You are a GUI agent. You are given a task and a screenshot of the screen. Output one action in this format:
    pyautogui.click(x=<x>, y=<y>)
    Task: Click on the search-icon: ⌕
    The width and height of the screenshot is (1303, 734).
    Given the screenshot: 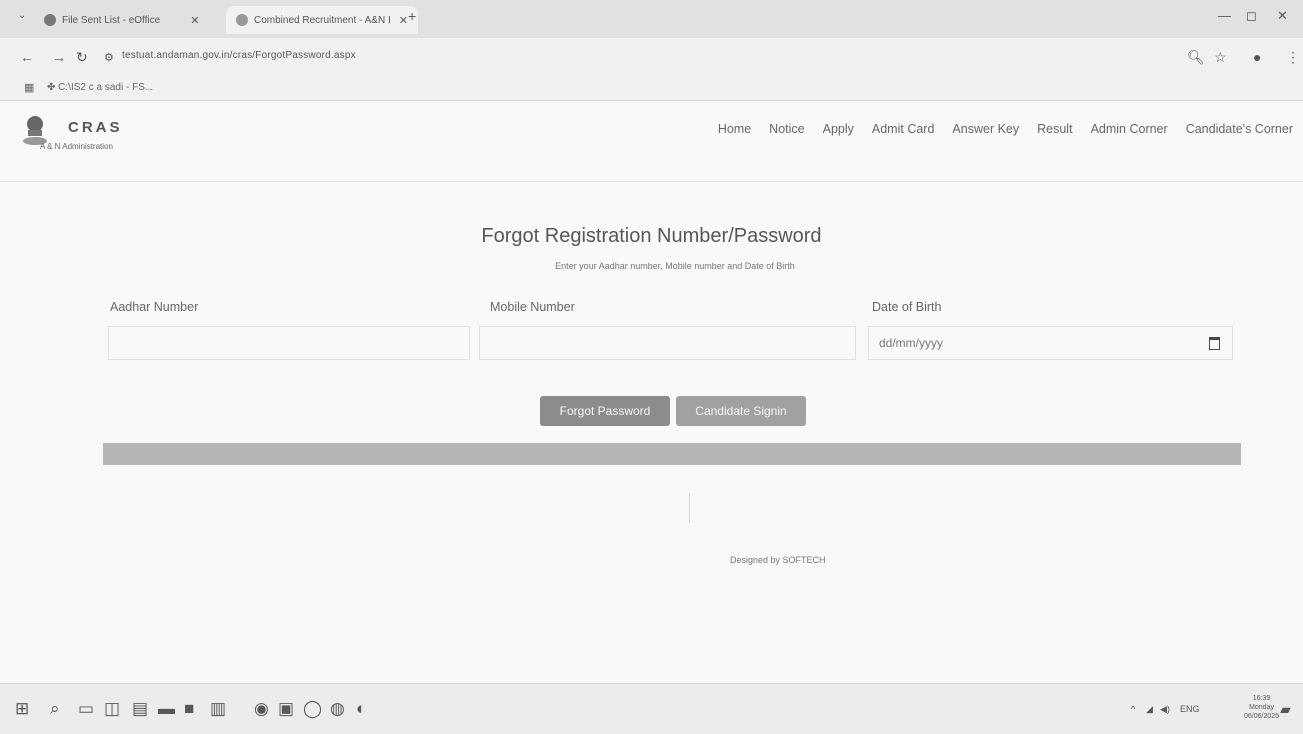 What is the action you would take?
    pyautogui.click(x=55, y=709)
    